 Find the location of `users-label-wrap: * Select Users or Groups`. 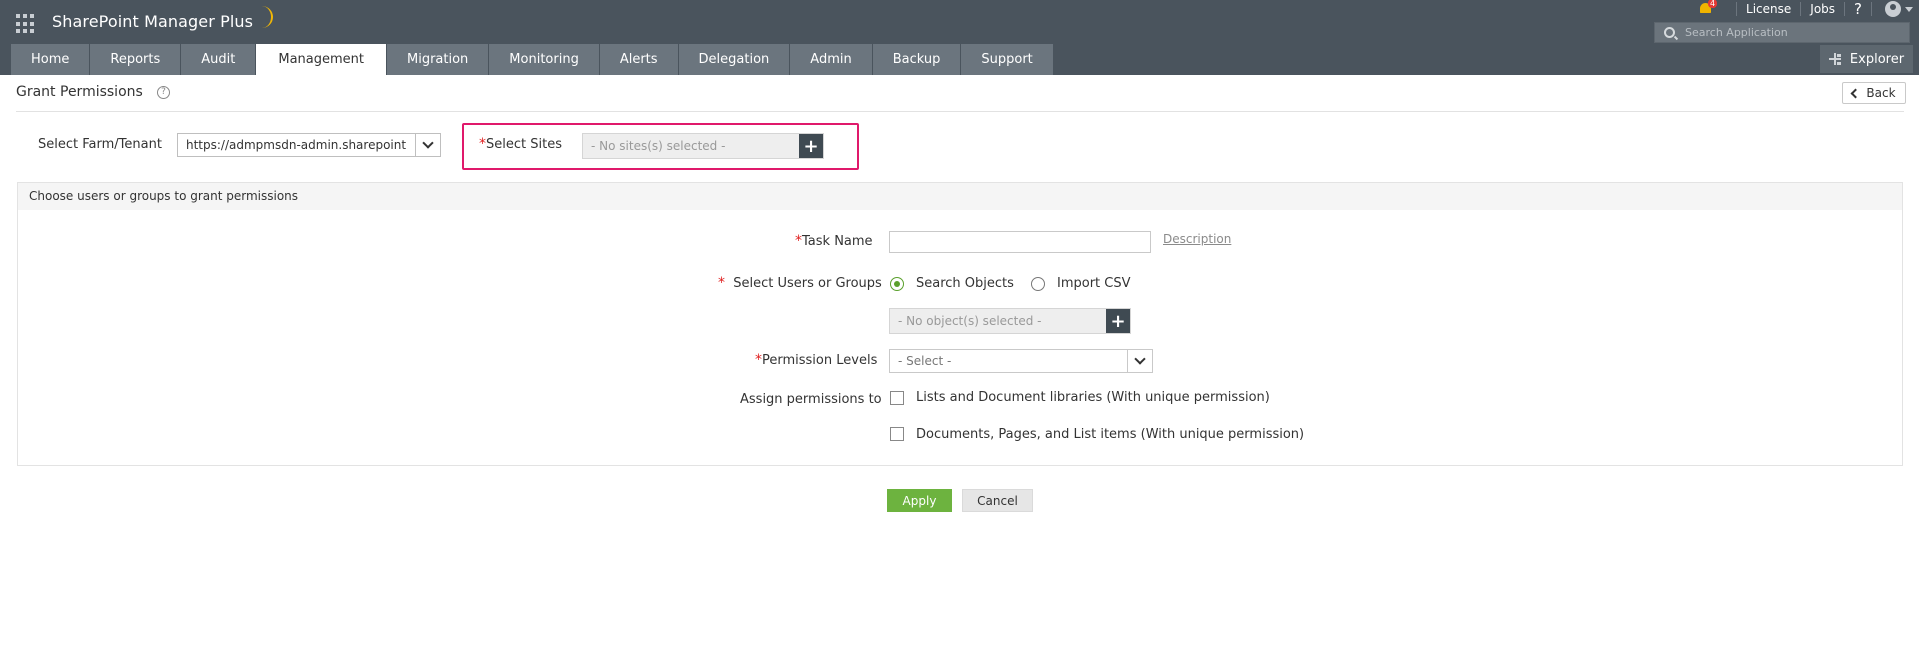

users-label-wrap: * Select Users or Groups is located at coordinates (800, 283).